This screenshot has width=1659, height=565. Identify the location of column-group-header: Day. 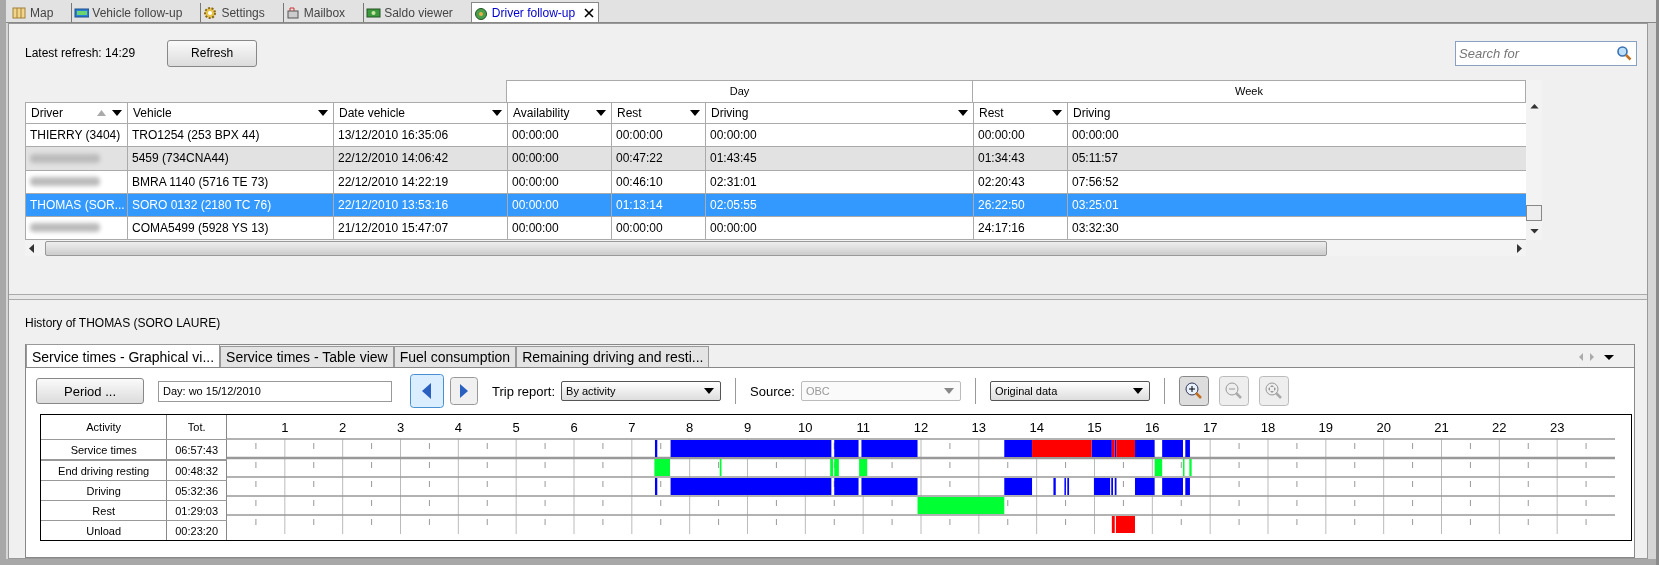
(739, 91).